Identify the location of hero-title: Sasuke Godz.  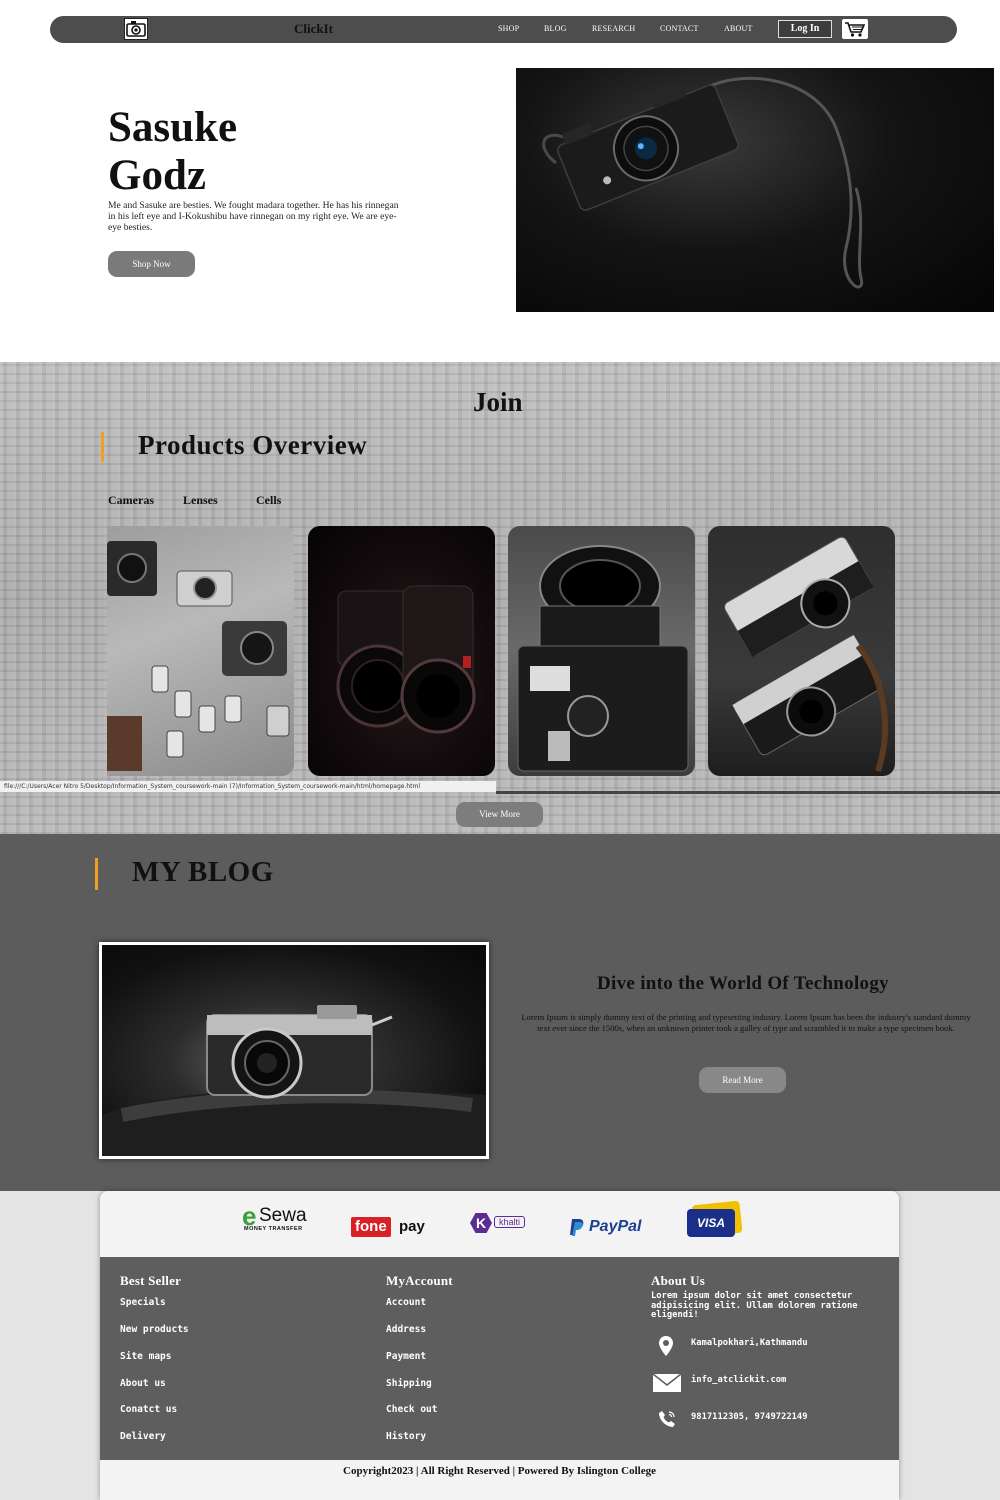
(258, 152).